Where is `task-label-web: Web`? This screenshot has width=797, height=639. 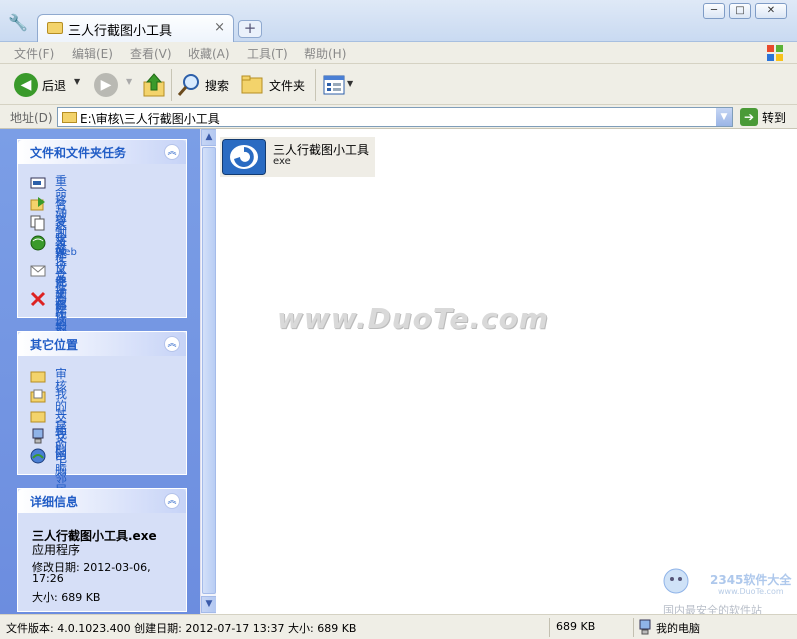 task-label-web: Web is located at coordinates (66, 252).